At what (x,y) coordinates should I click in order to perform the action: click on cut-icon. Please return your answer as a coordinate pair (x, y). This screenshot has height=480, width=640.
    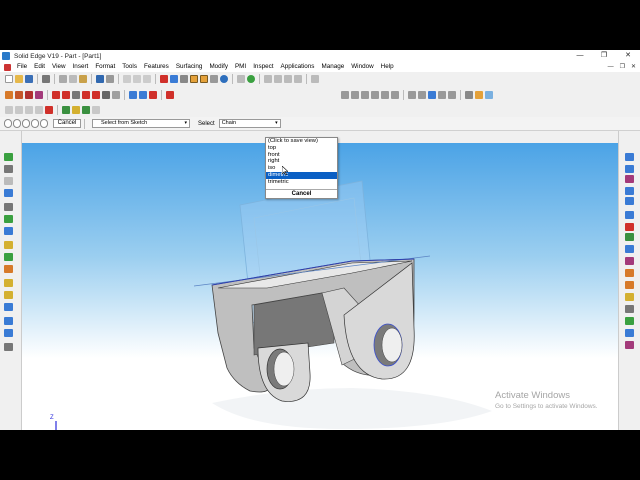
    Looking at the image, I should click on (63, 79).